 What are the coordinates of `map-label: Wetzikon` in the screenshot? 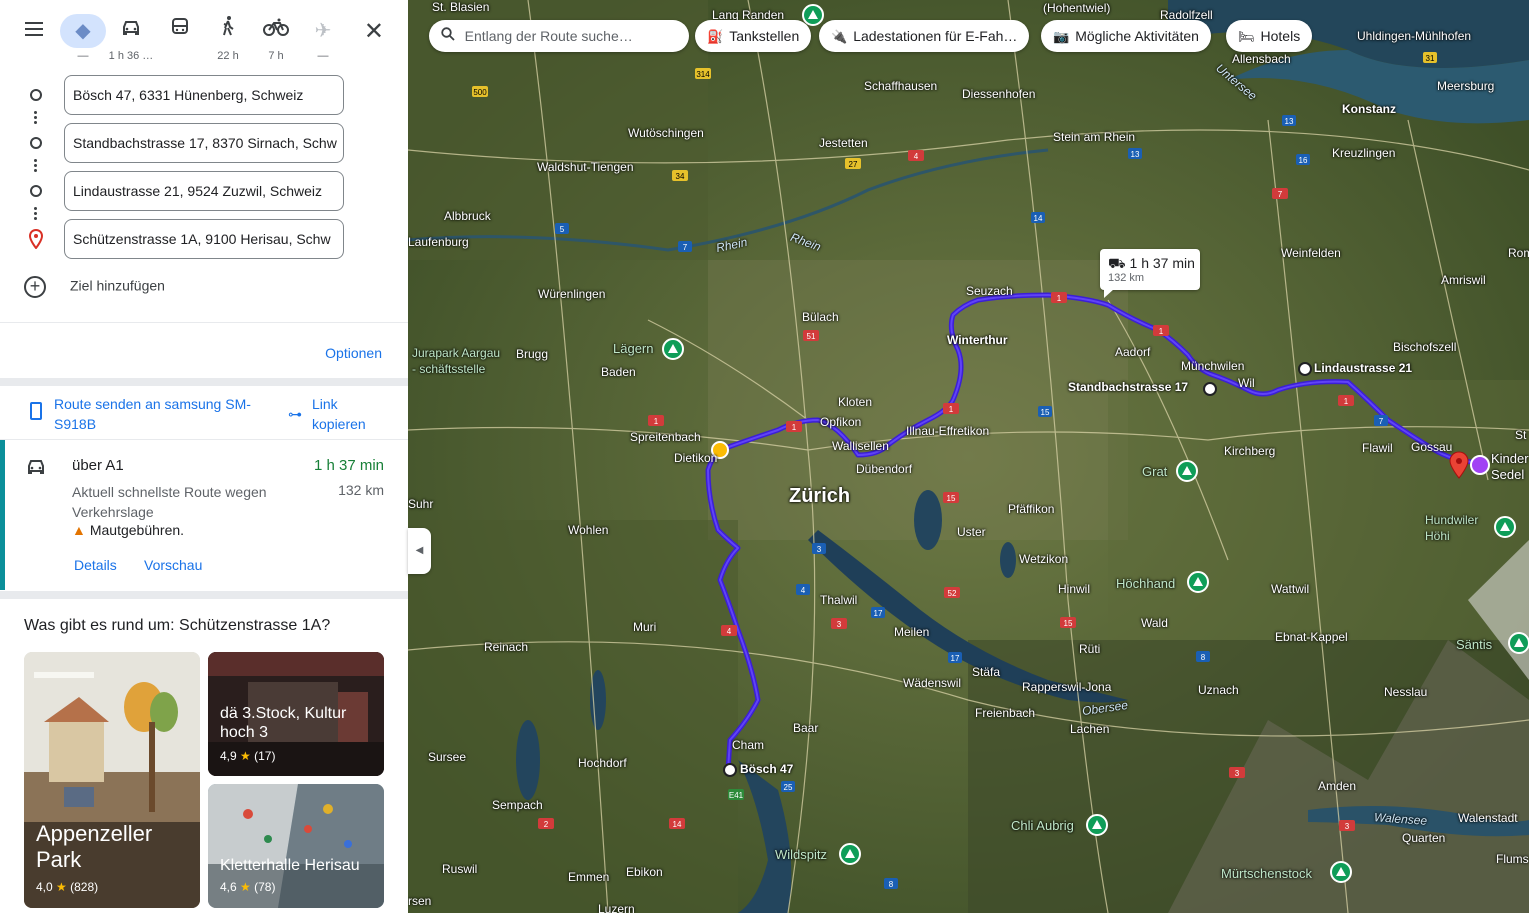 It's located at (1044, 559).